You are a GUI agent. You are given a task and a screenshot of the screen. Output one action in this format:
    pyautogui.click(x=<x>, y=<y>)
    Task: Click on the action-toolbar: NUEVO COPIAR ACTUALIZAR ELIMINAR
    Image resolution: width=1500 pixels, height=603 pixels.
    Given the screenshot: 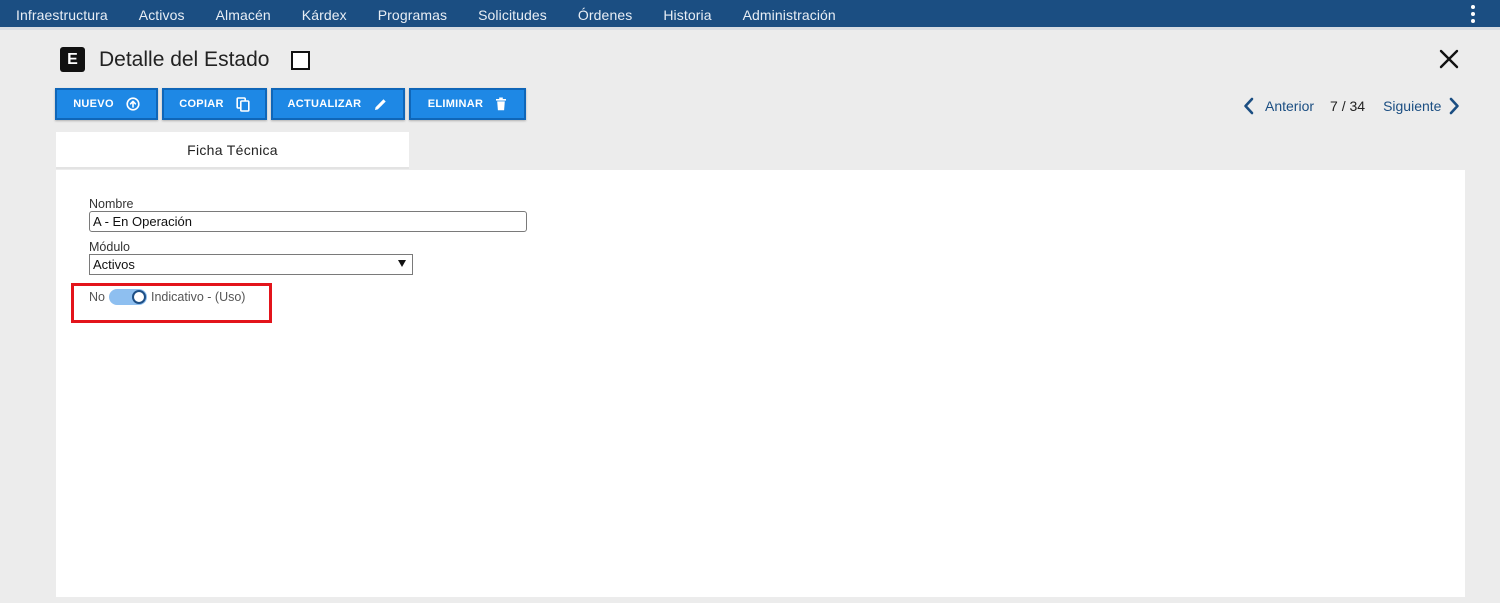 What is the action you would take?
    pyautogui.click(x=292, y=104)
    